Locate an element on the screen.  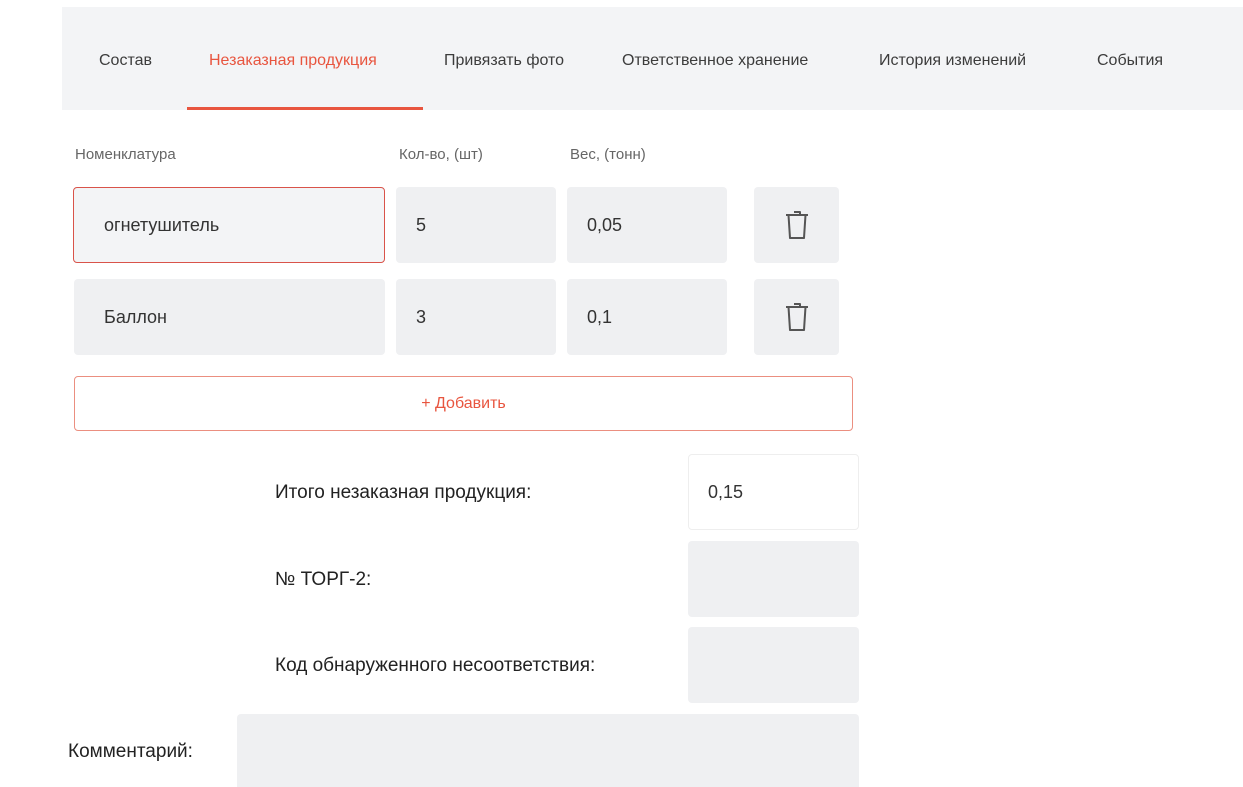
tab-responsible-storage: Ответственное хранение is located at coordinates (715, 80).